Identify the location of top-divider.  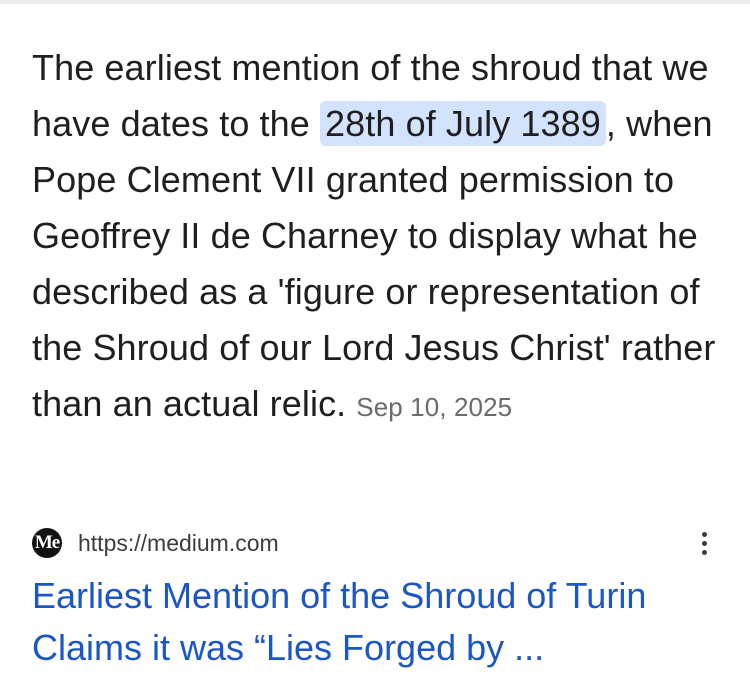
(375, 2).